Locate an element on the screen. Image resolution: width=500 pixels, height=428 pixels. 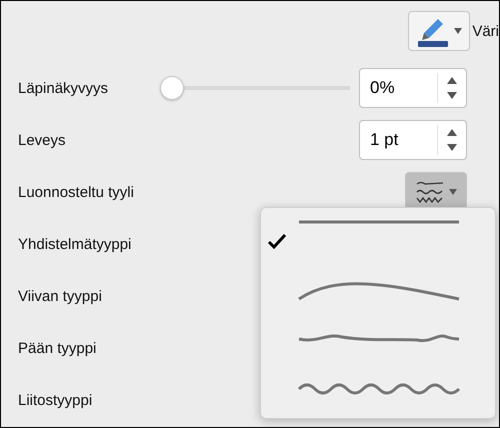
squiggle-icon is located at coordinates (430, 192).